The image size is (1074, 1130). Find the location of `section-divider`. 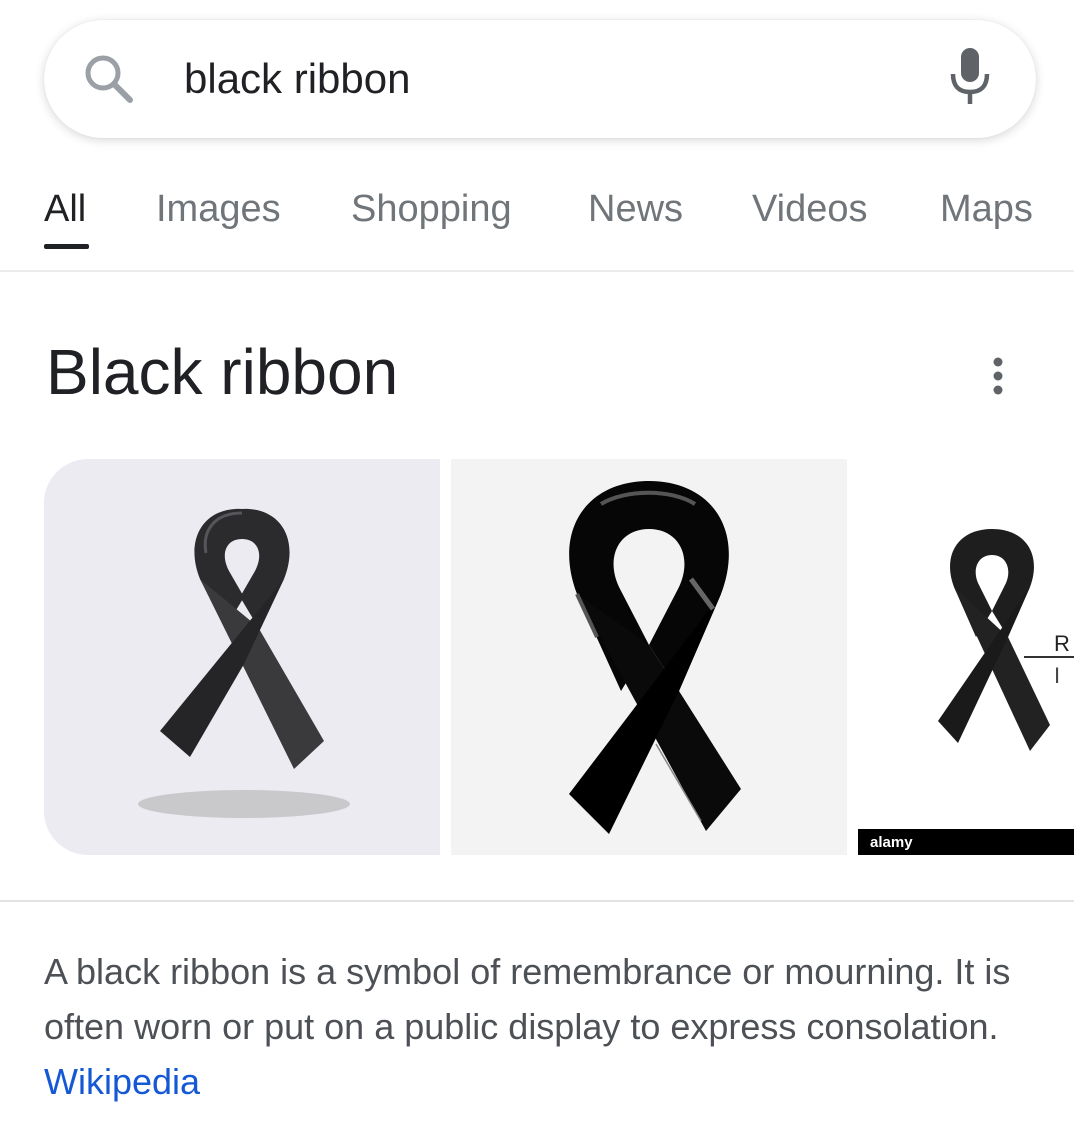

section-divider is located at coordinates (537, 901).